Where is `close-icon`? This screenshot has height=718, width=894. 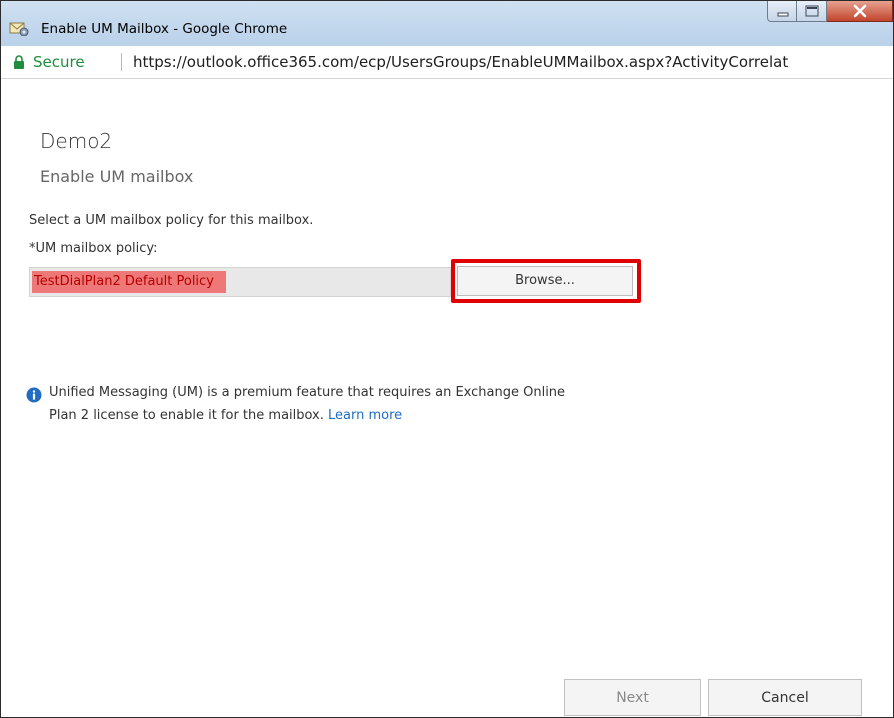
close-icon is located at coordinates (860, 11).